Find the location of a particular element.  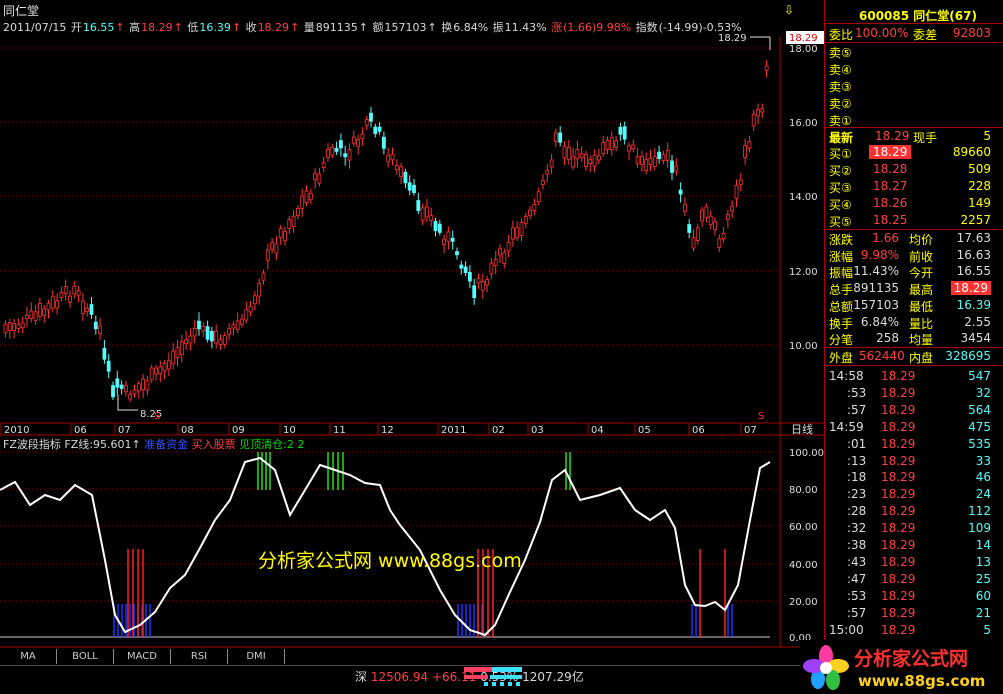

price-y-tick: 10.00 is located at coordinates (803, 346).